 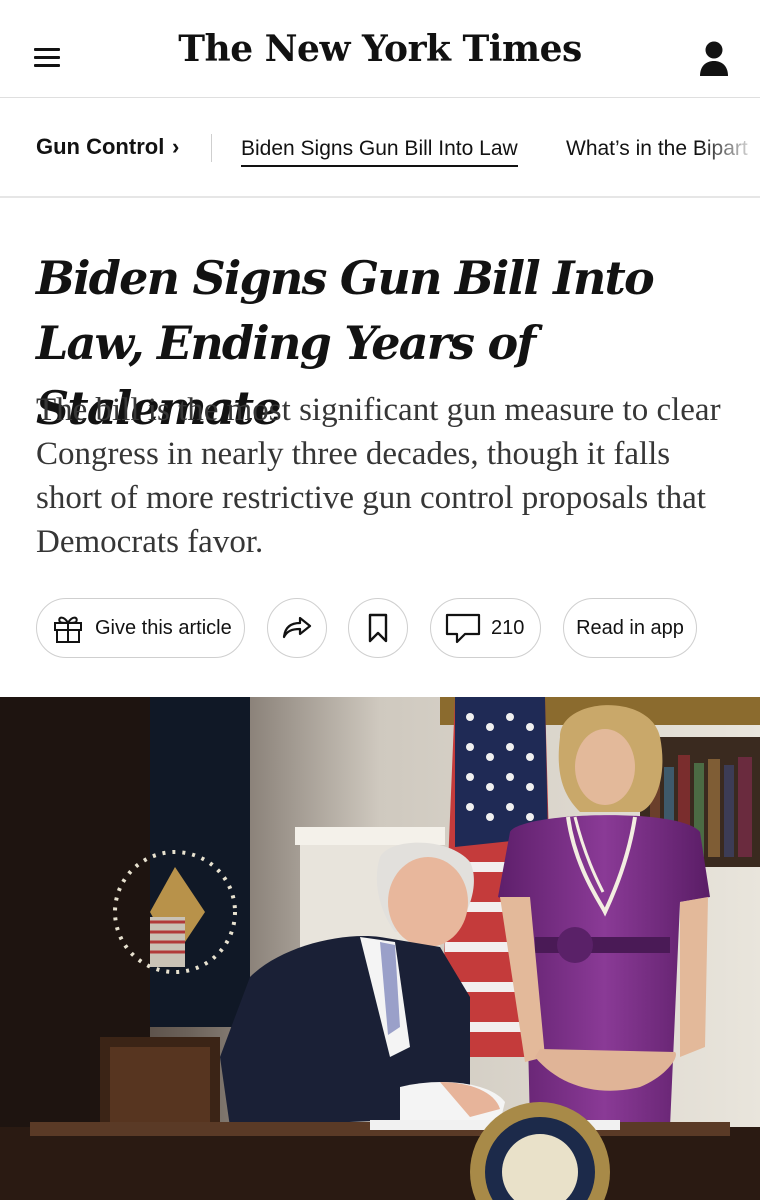 What do you see at coordinates (714, 59) in the screenshot?
I see `user-account-icon` at bounding box center [714, 59].